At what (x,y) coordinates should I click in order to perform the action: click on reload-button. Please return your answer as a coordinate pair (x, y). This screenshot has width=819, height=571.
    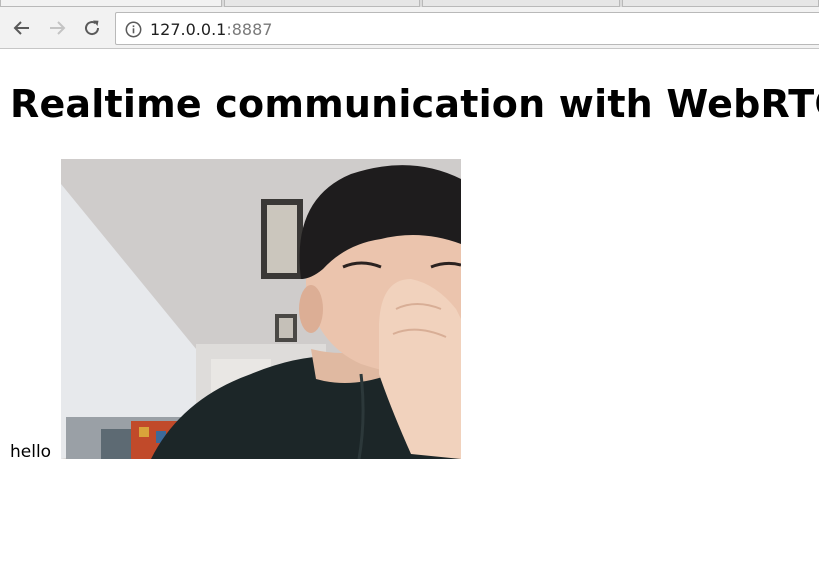
    Looking at the image, I should click on (92, 28).